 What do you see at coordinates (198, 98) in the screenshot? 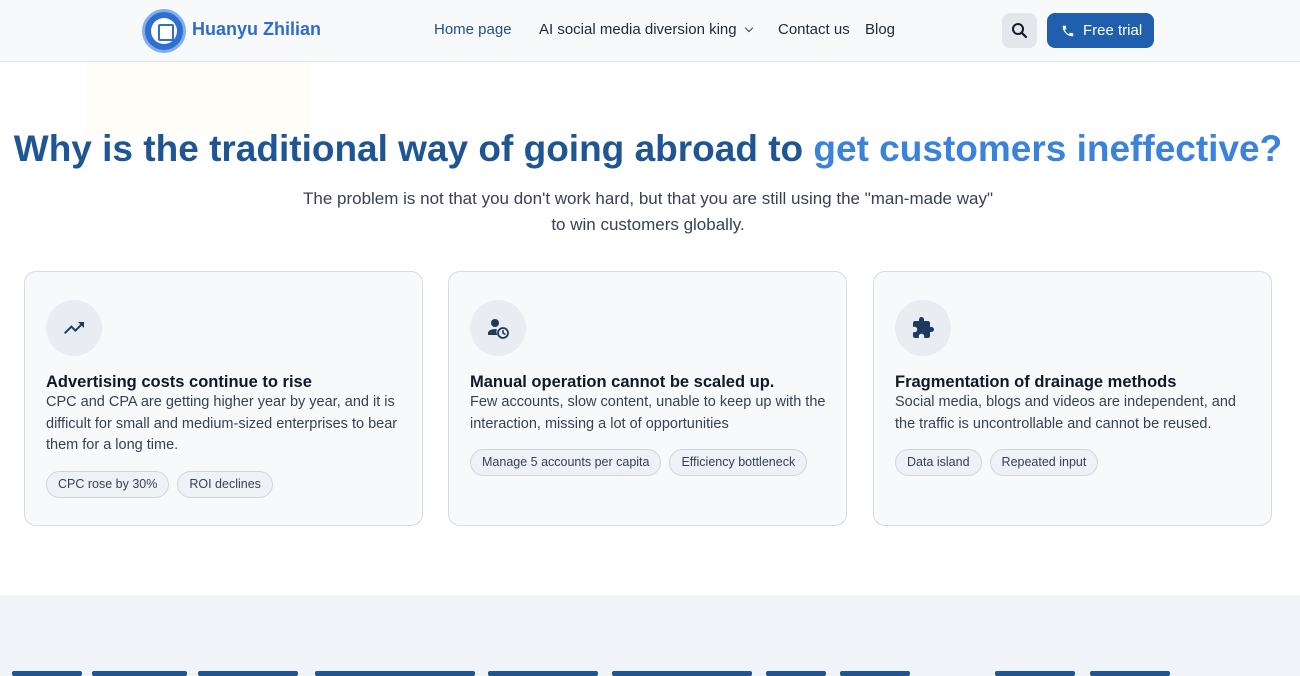
I see `faded-image` at bounding box center [198, 98].